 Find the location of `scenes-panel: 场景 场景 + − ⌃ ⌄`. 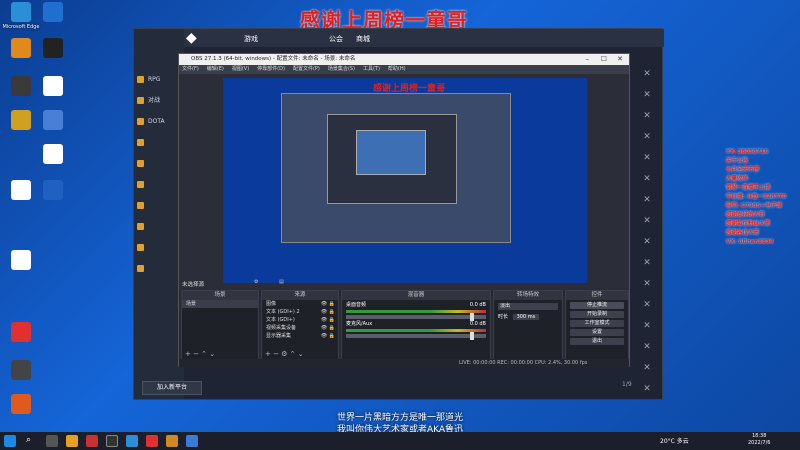

scenes-panel: 场景 场景 + − ⌃ ⌄ is located at coordinates (220, 325).